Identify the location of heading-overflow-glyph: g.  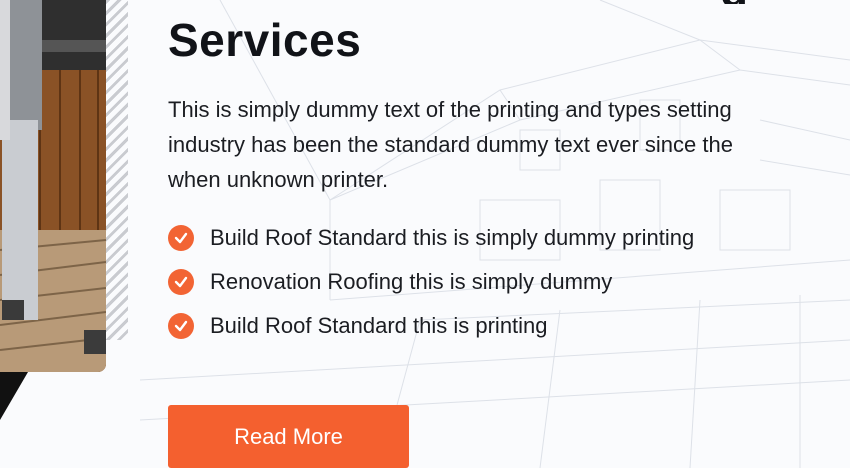
(733, 2).